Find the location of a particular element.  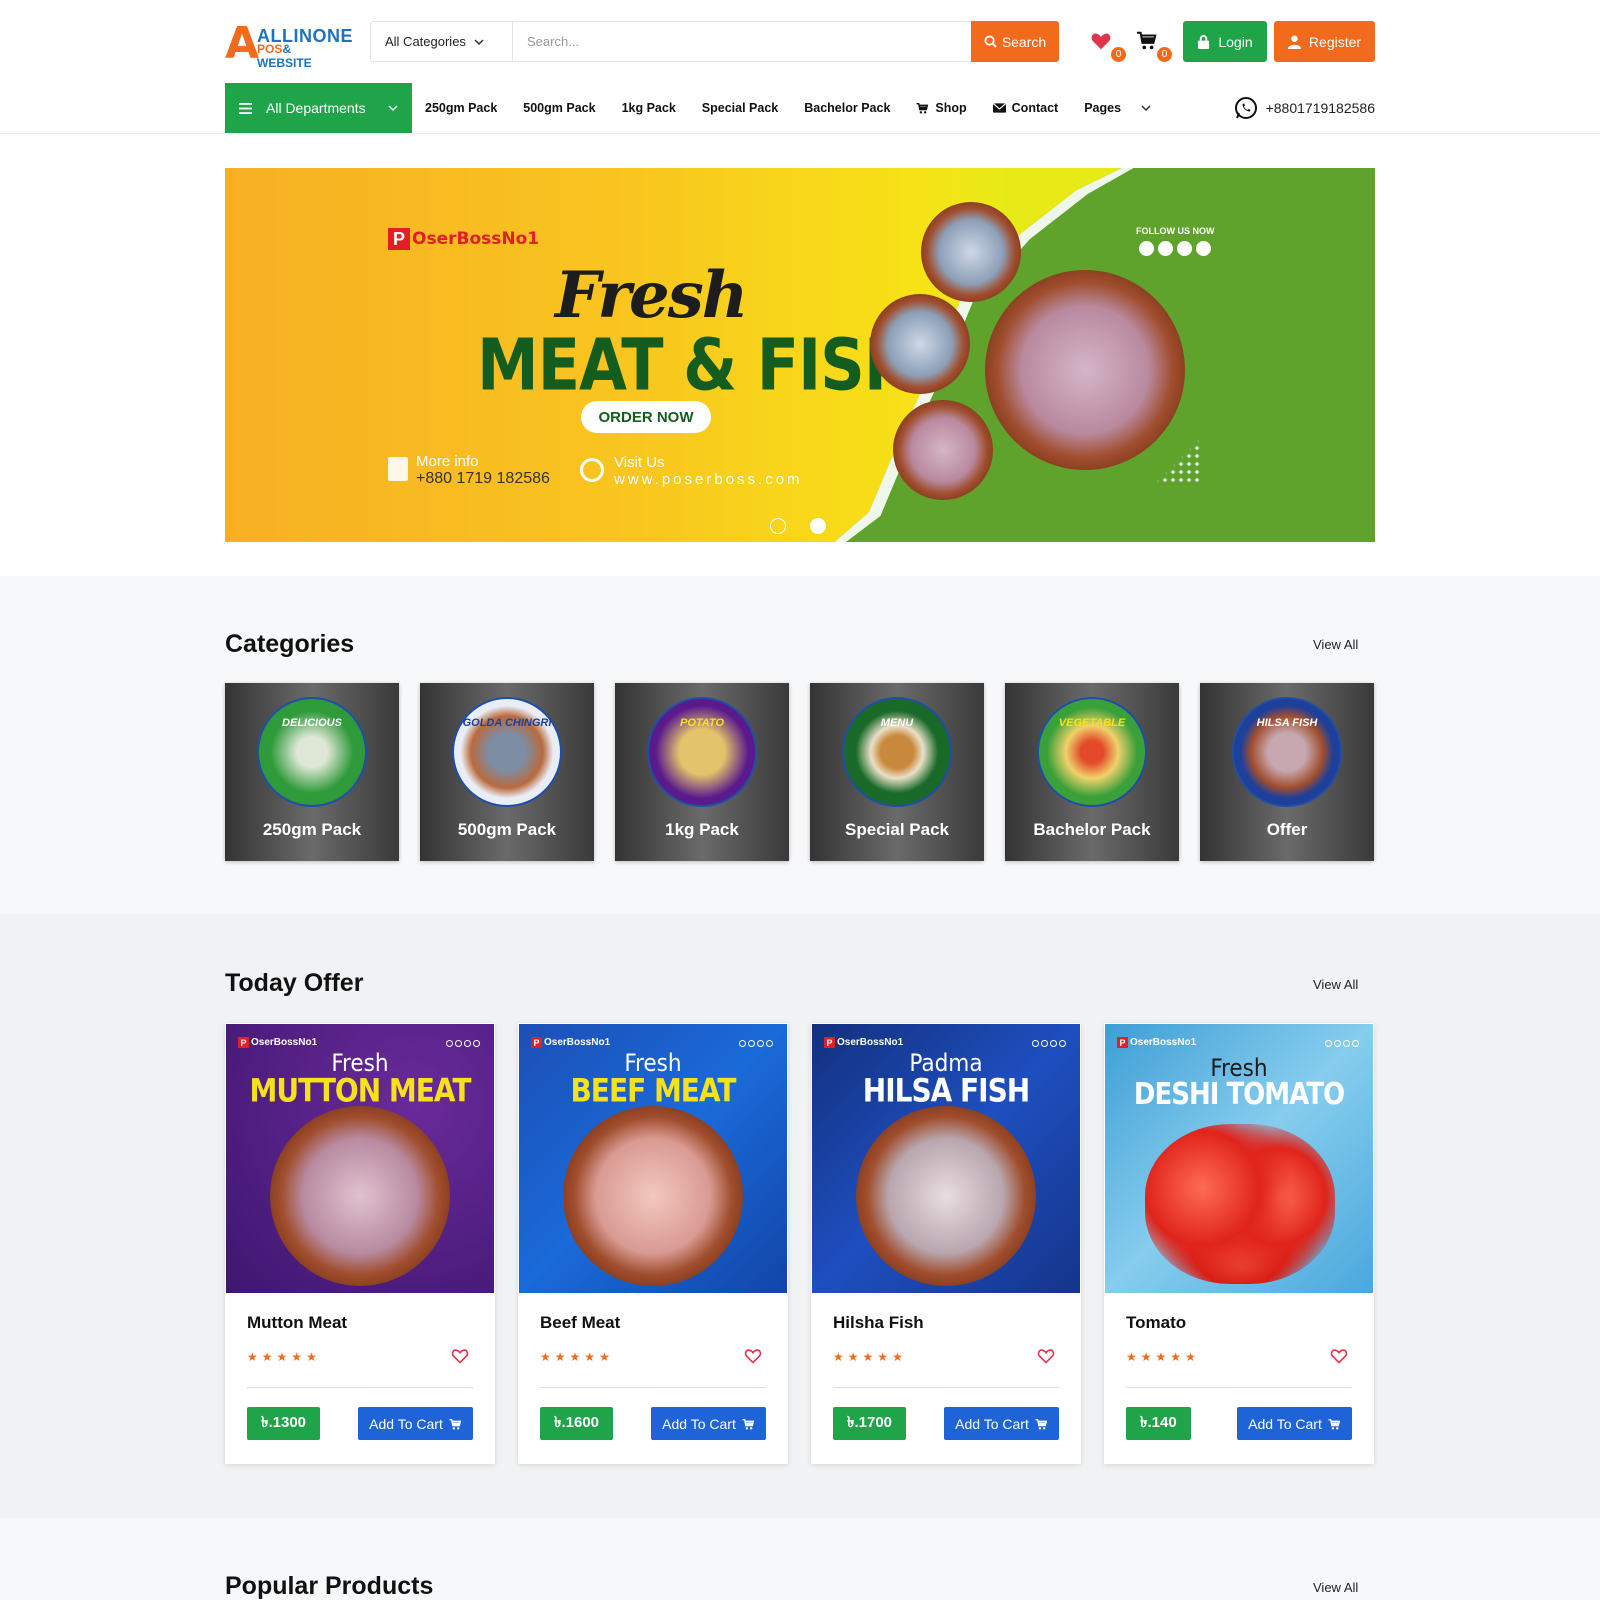

all-departments-button: All Departments is located at coordinates (318, 108).